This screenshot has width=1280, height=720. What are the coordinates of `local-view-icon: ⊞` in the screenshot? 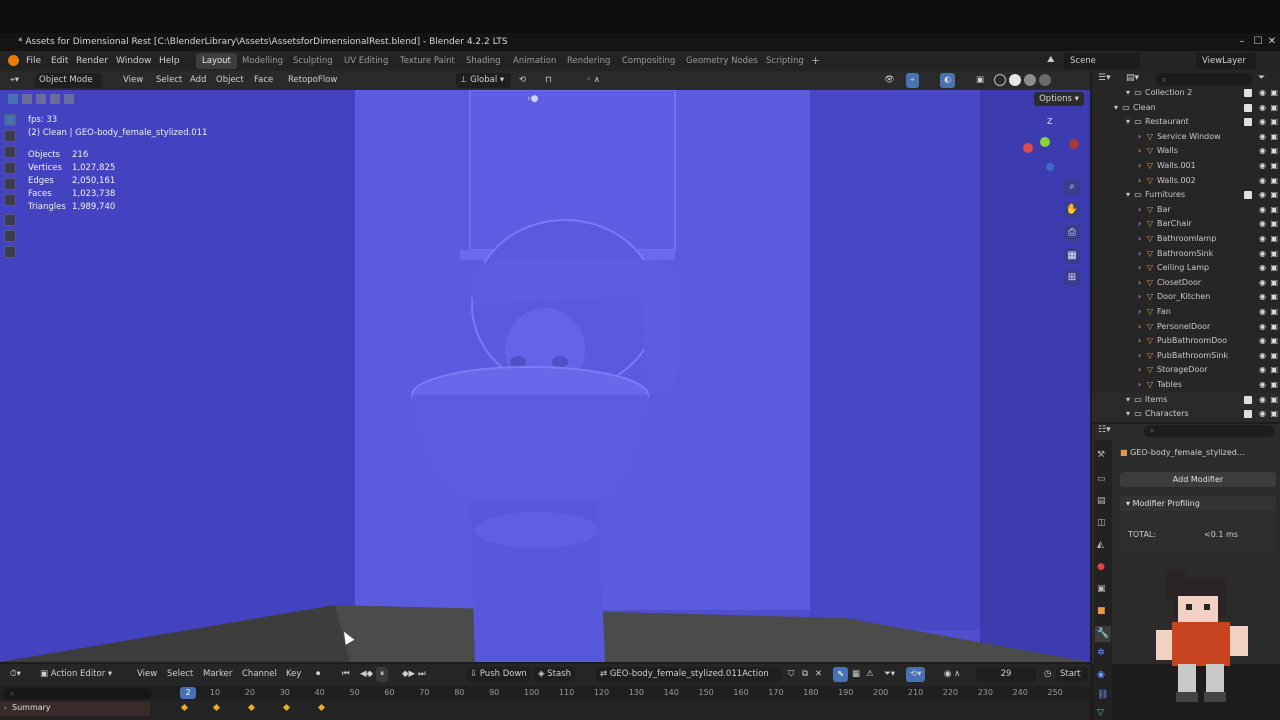 It's located at (1072, 278).